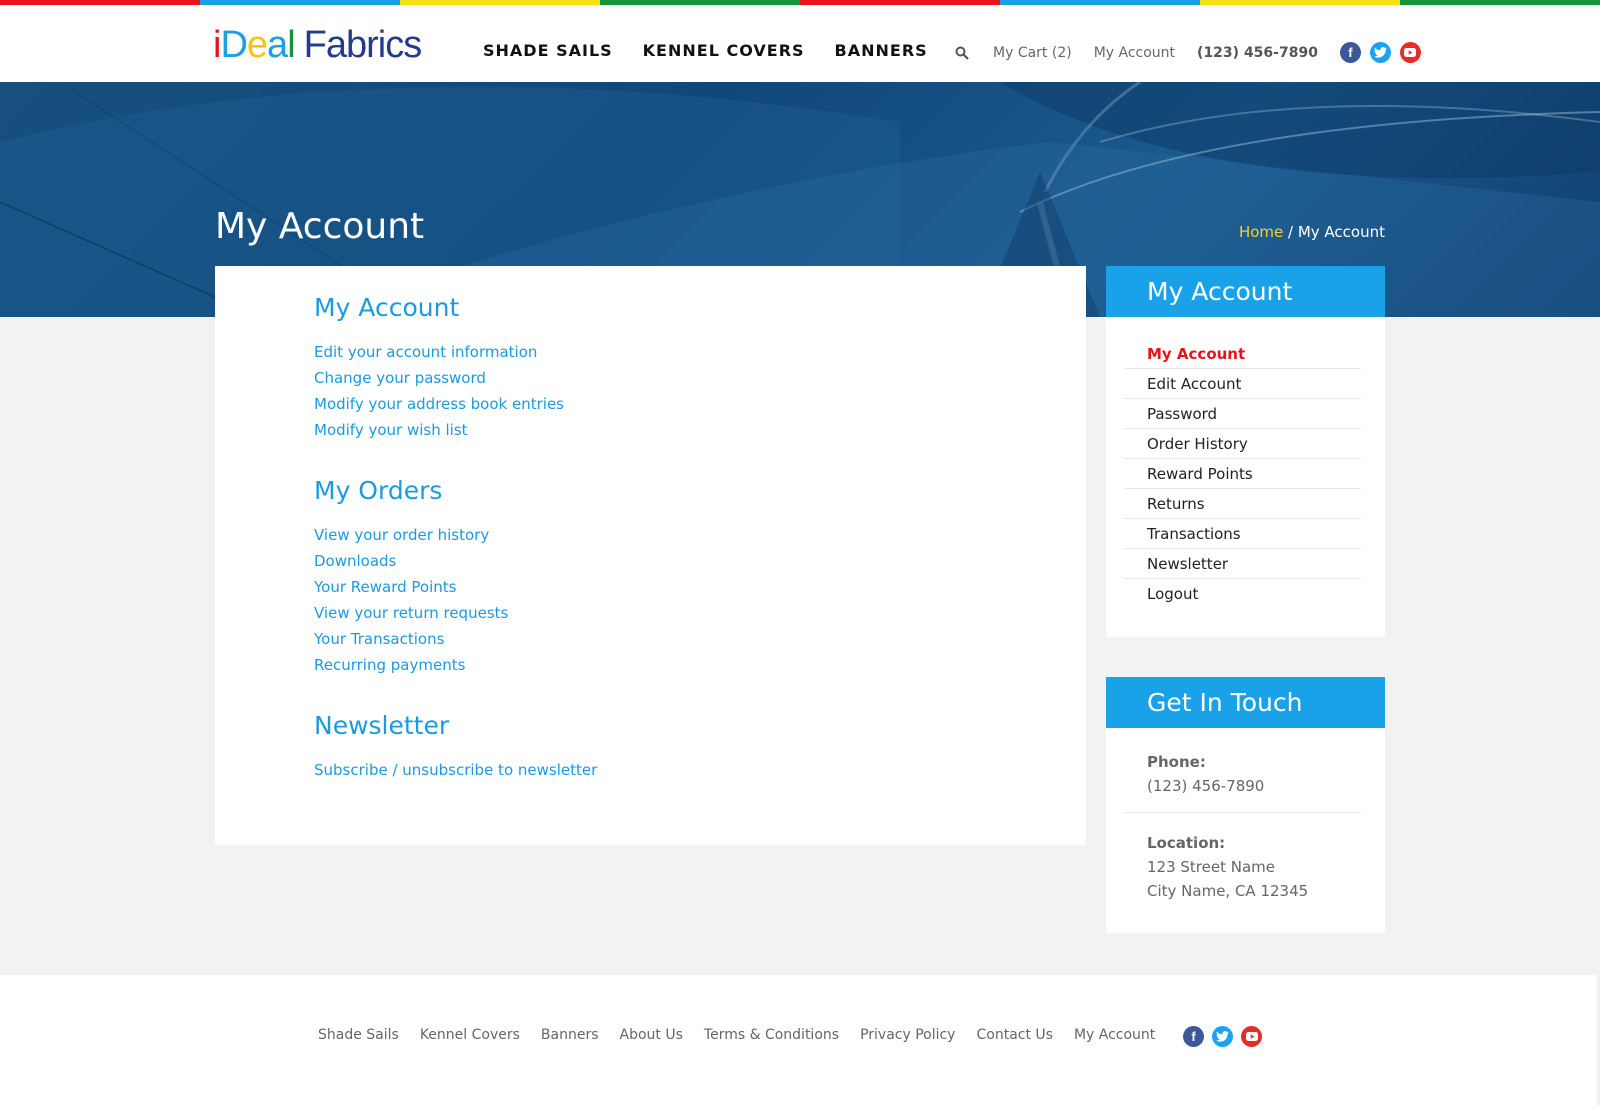  What do you see at coordinates (291, 45) in the screenshot?
I see `logo-letter: l` at bounding box center [291, 45].